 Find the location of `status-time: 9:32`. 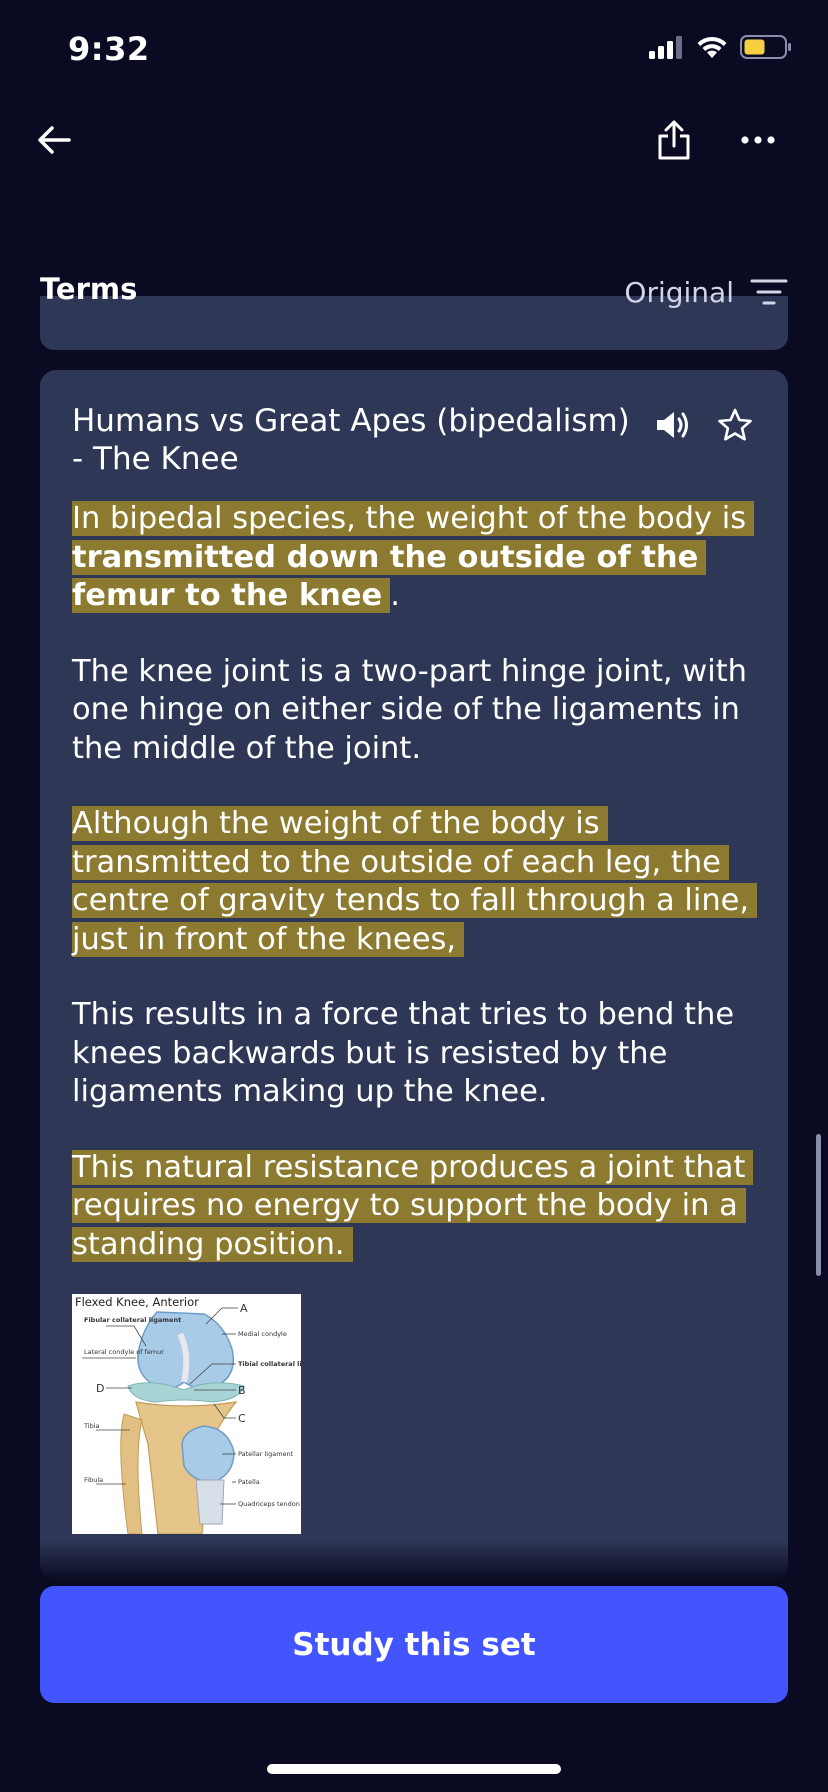

status-time: 9:32 is located at coordinates (109, 49).